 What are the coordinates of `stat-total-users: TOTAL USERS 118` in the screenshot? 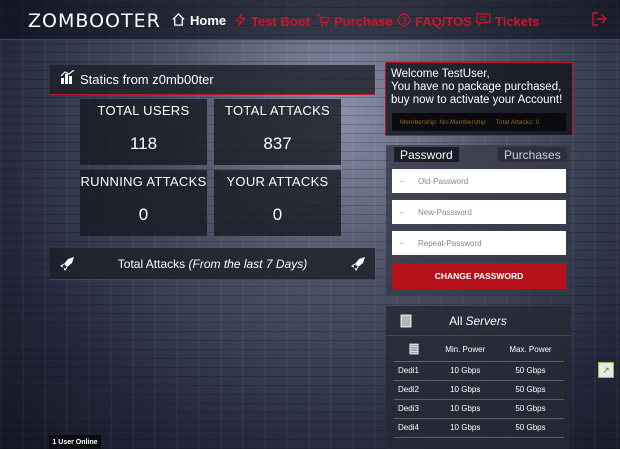 It's located at (143, 132).